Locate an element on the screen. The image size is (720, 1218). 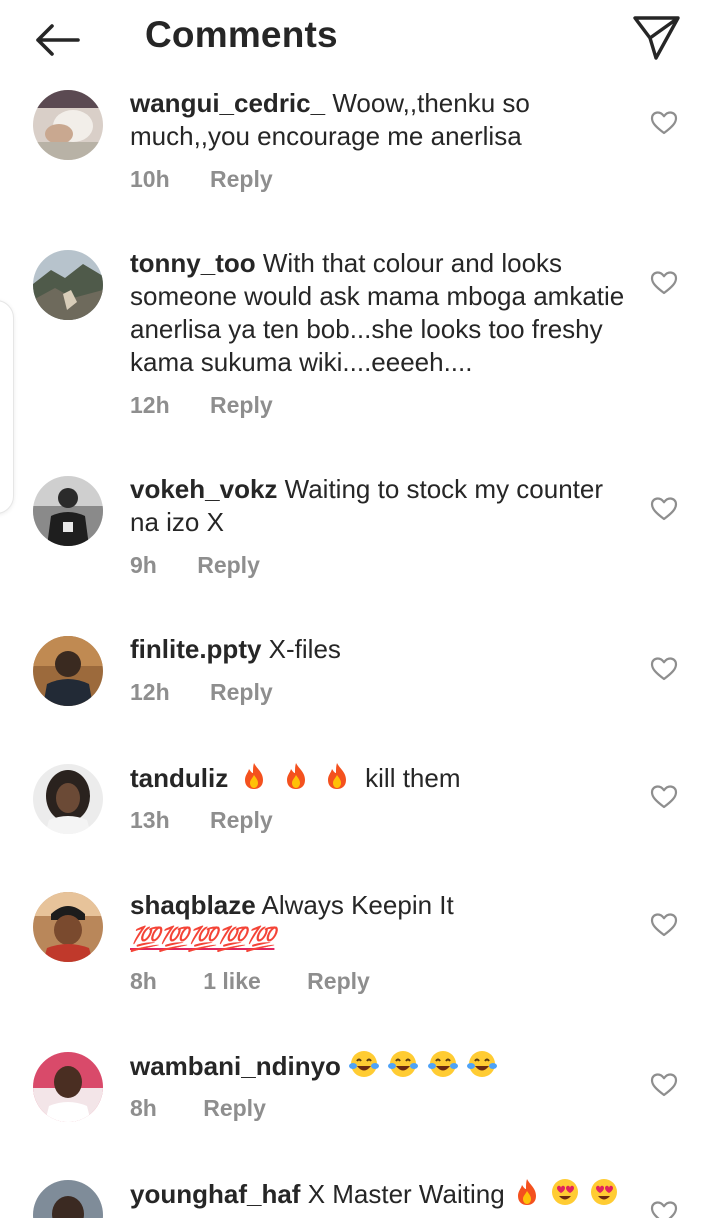
likes-count: 1 like is located at coordinates (232, 981).